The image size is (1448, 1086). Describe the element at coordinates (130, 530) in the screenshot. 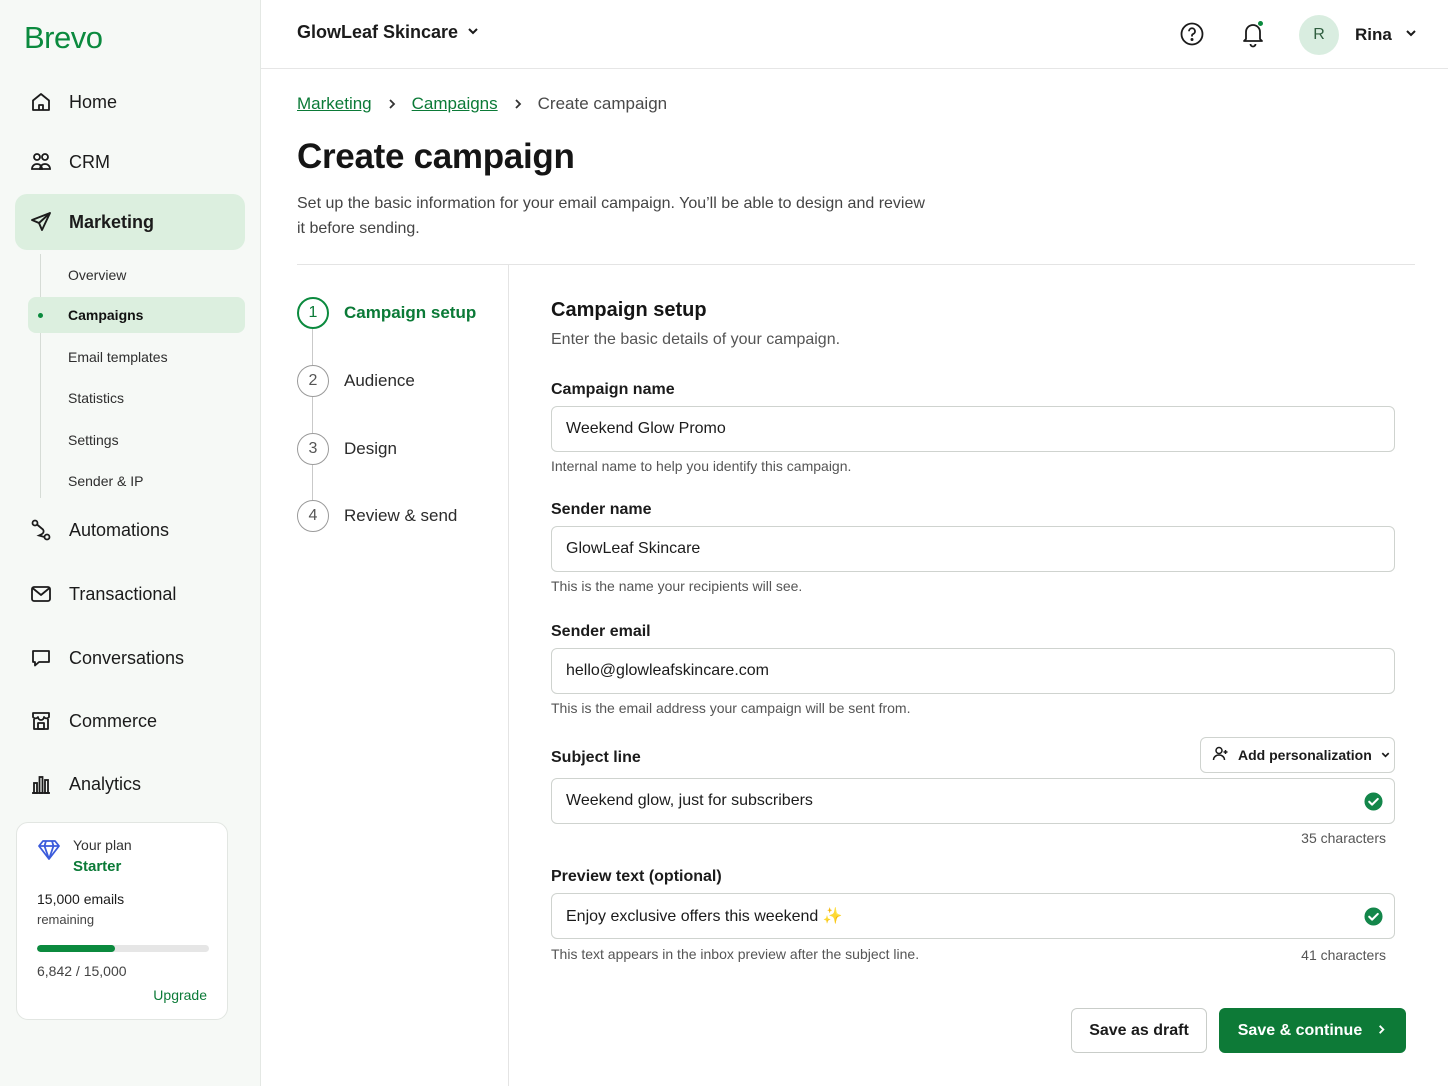

I see `sidebar-item-automations: Automations` at that location.